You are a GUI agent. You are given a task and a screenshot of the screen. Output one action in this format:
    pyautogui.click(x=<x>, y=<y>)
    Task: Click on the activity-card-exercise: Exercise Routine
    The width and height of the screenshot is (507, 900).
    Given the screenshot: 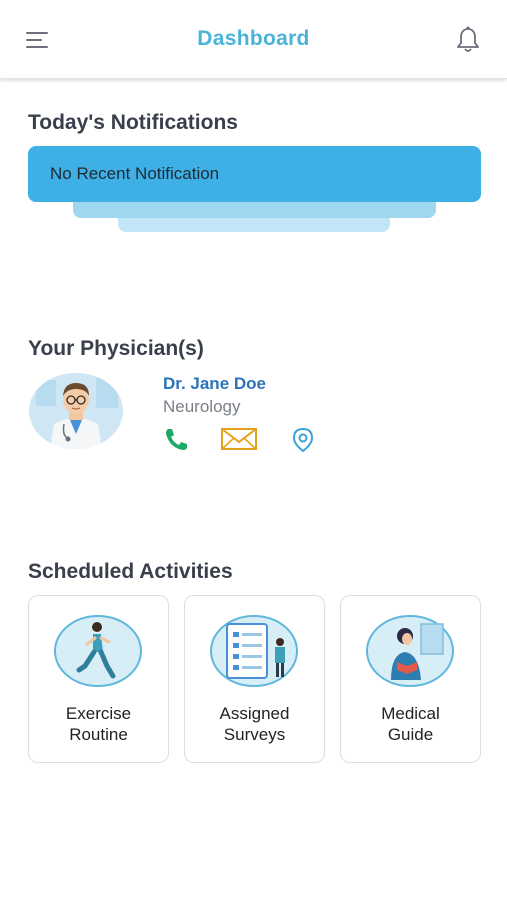 What is the action you would take?
    pyautogui.click(x=98, y=679)
    